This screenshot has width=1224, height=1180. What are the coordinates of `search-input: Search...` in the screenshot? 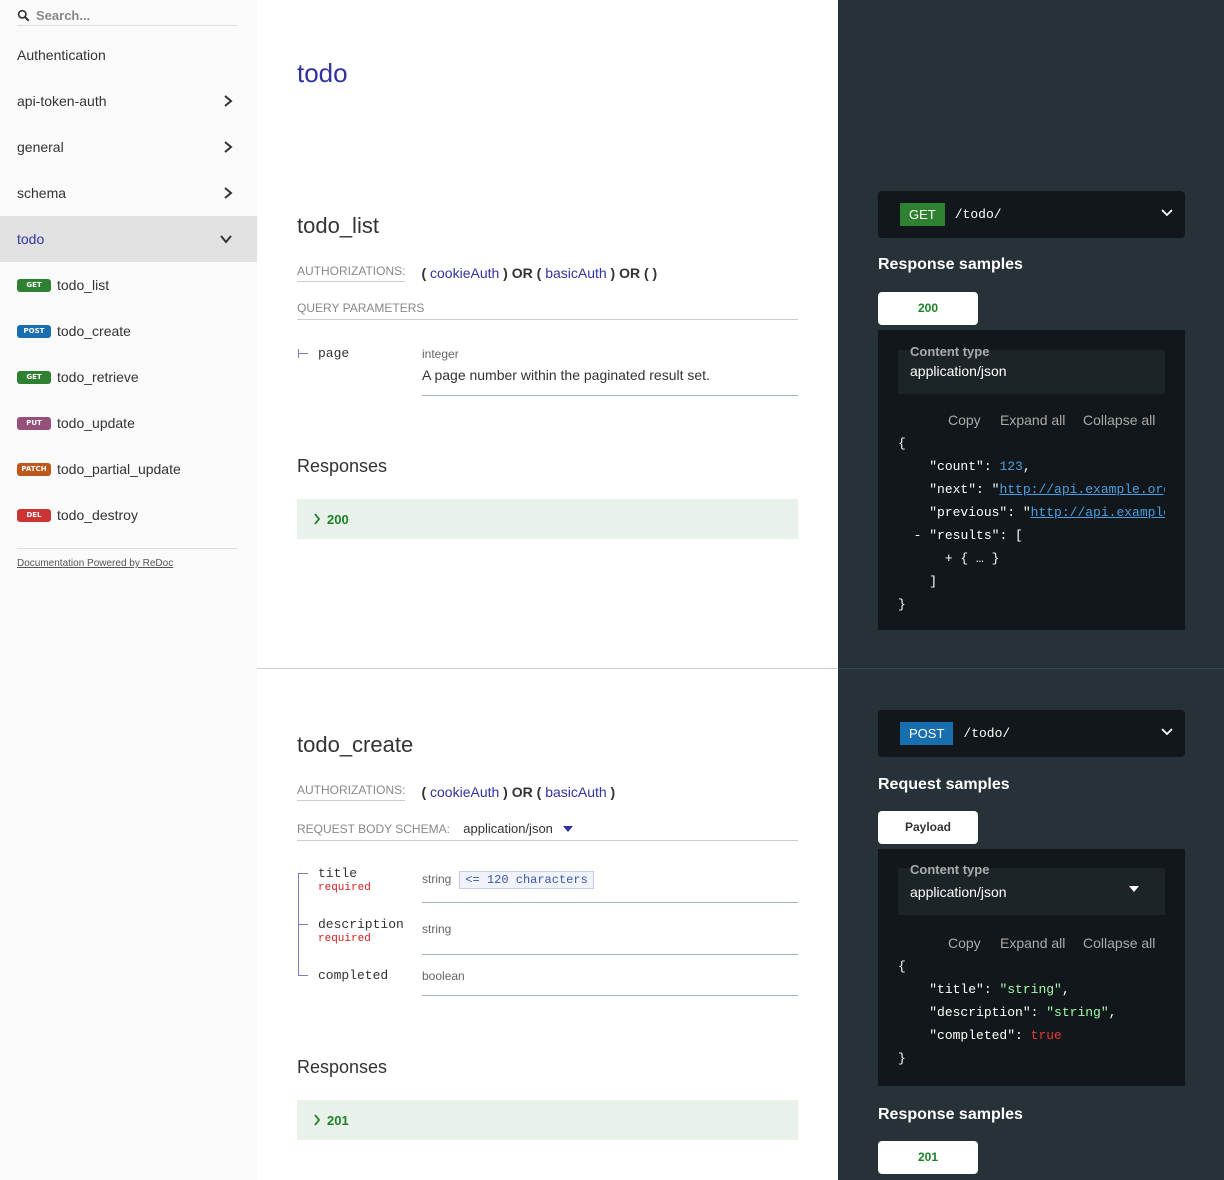 It's located at (63, 15).